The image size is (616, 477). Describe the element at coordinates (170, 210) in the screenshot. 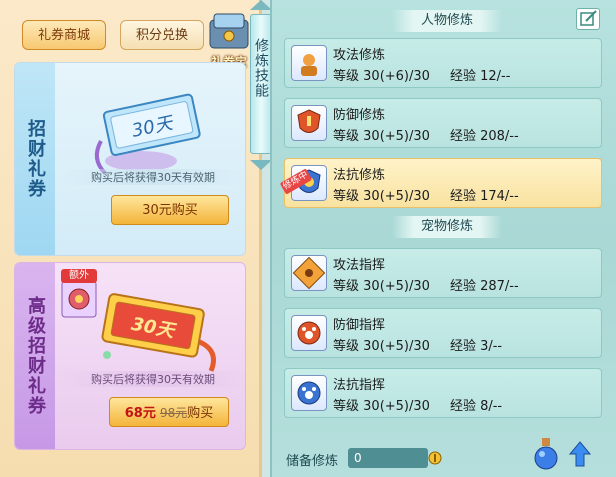

I see `buy-30-yuan-button: 30元购买` at that location.